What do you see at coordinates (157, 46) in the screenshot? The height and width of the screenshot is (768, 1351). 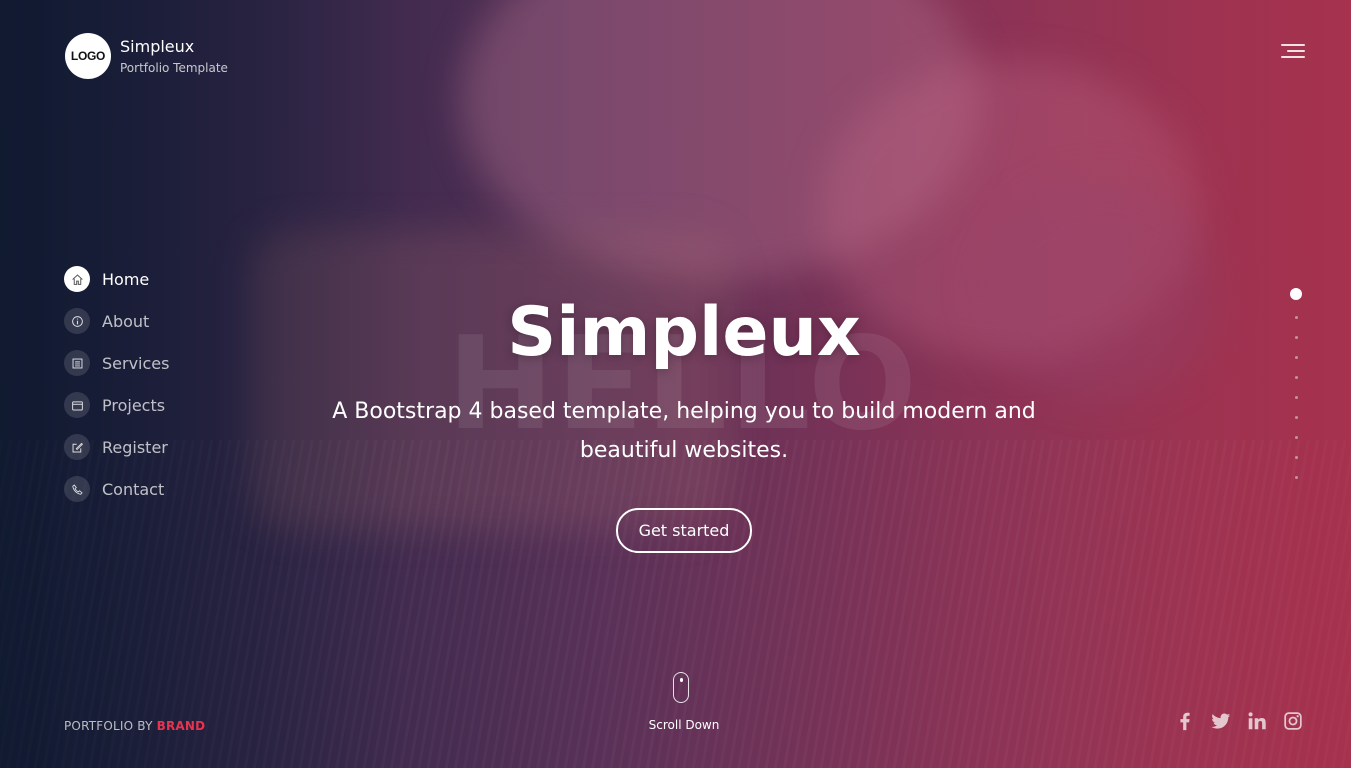 I see `brand-name: Simpleux` at bounding box center [157, 46].